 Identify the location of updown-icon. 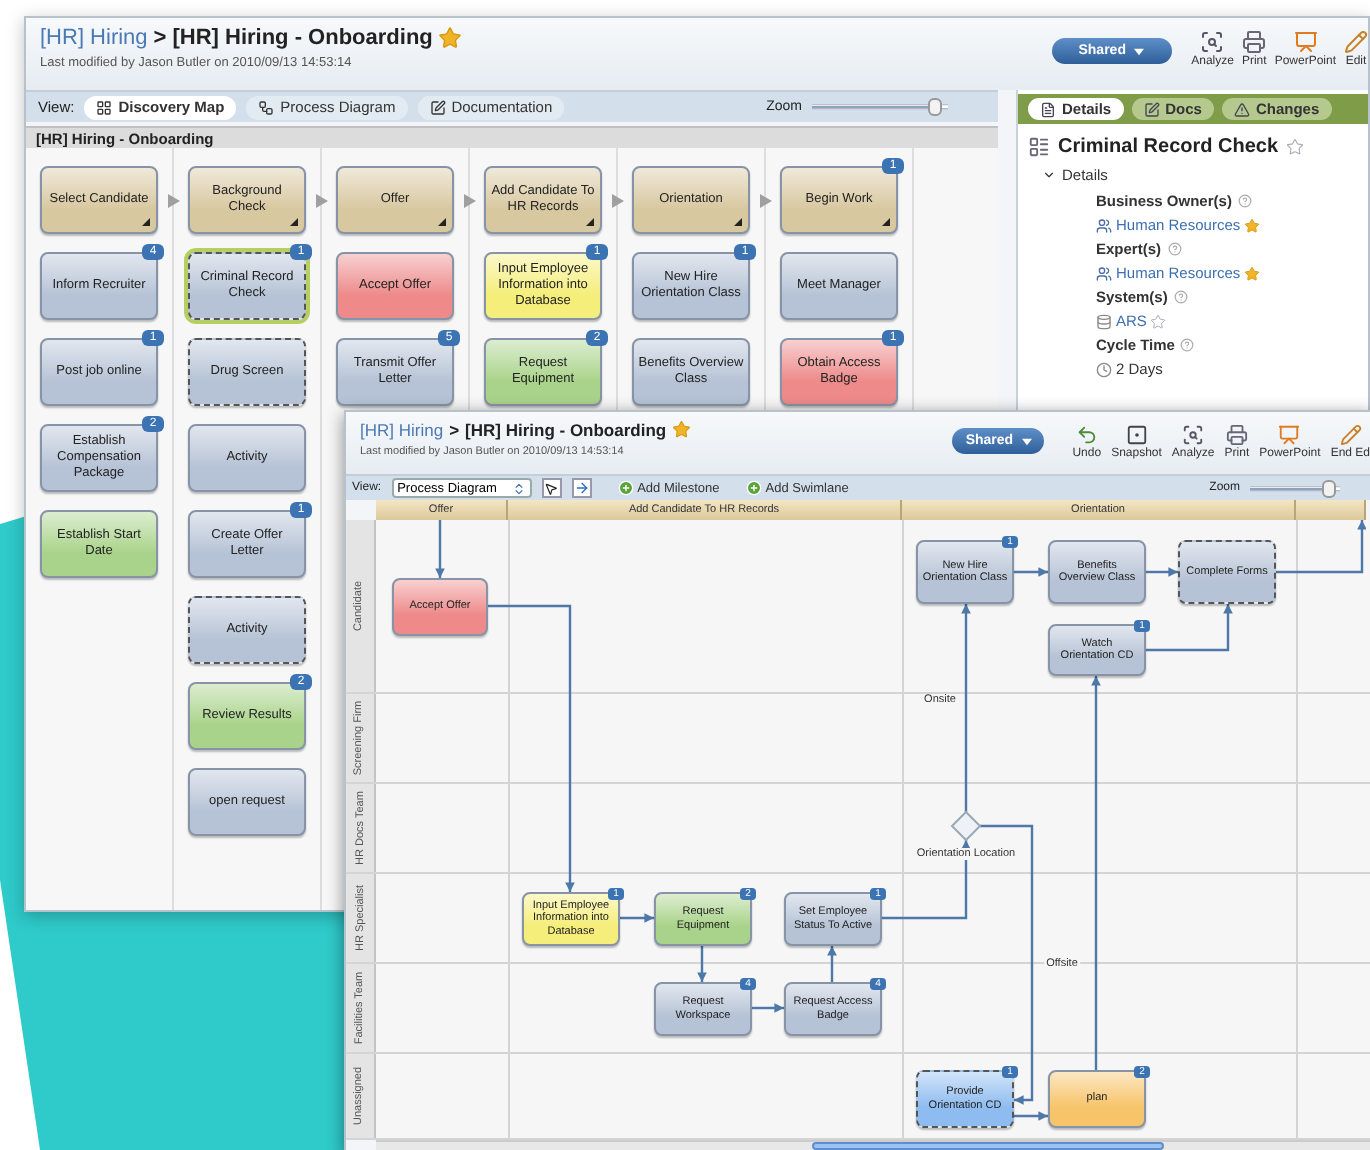
(518, 488).